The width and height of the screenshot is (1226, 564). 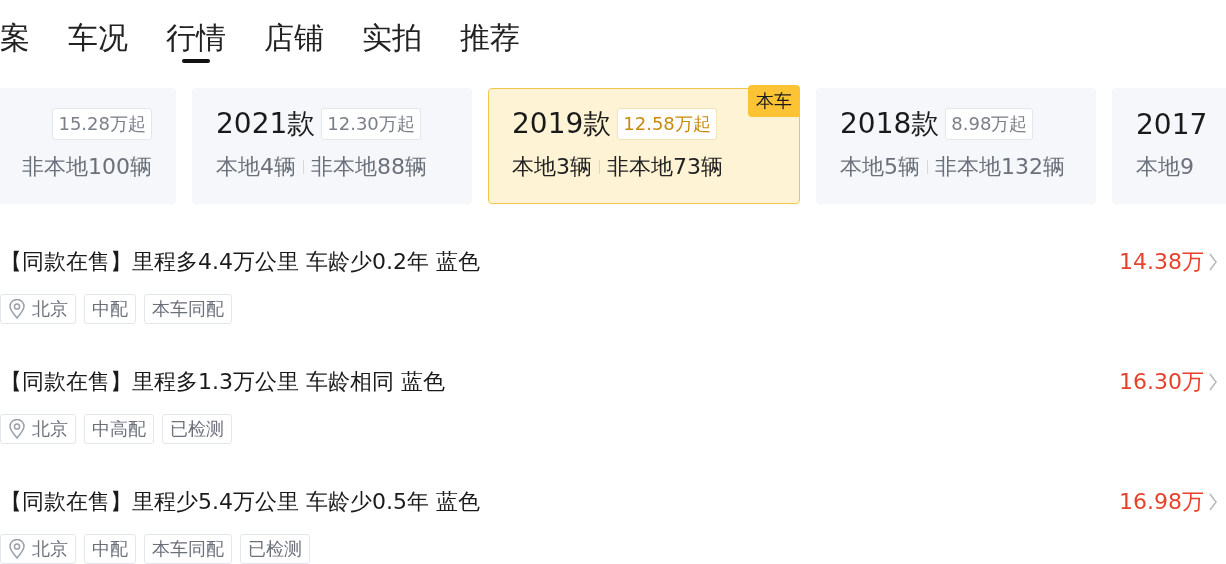 What do you see at coordinates (1165, 167) in the screenshot?
I see `local-count: 本地9` at bounding box center [1165, 167].